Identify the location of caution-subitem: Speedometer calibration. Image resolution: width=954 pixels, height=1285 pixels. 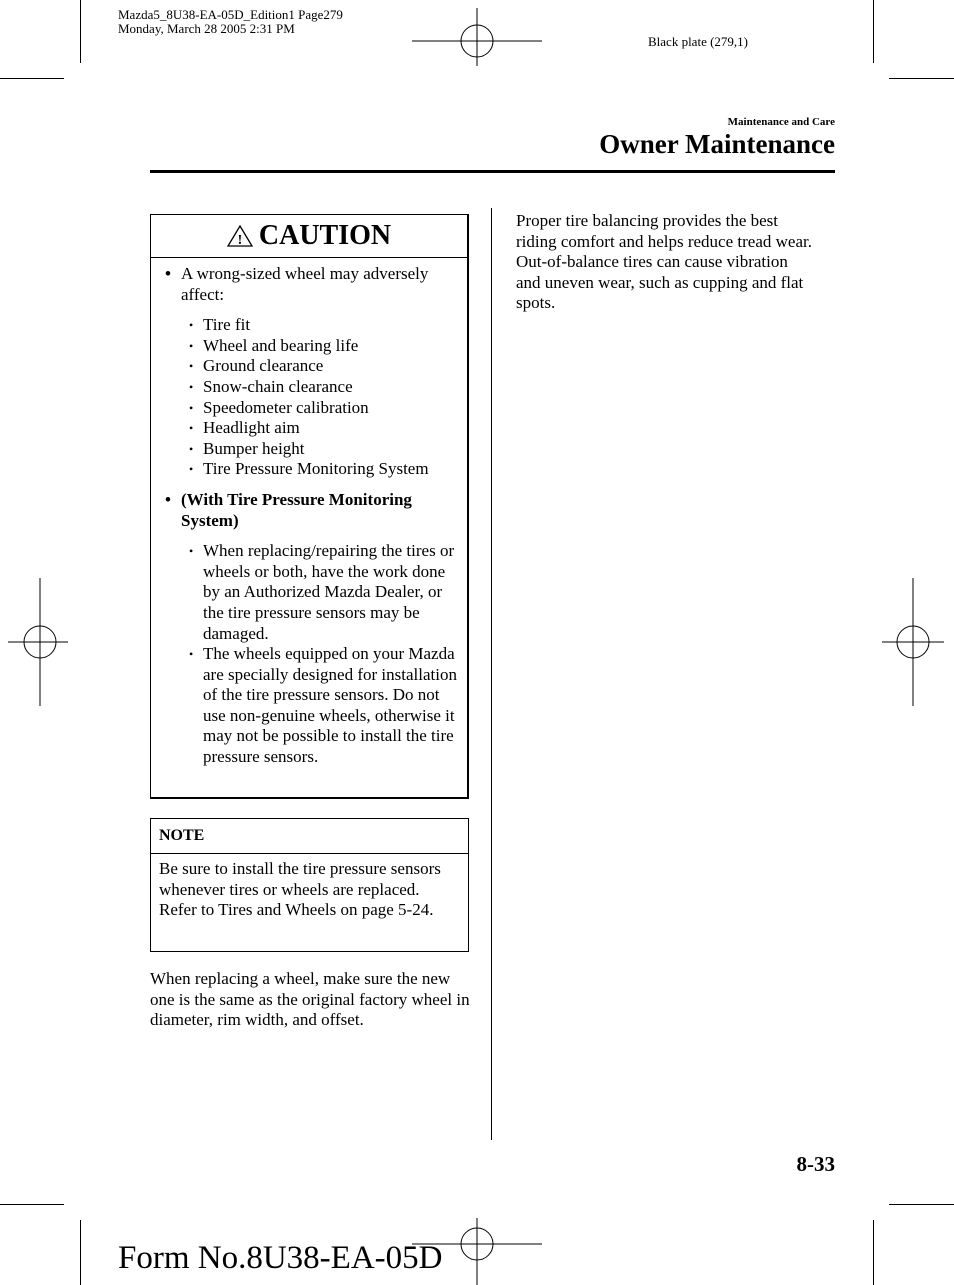
(309, 408).